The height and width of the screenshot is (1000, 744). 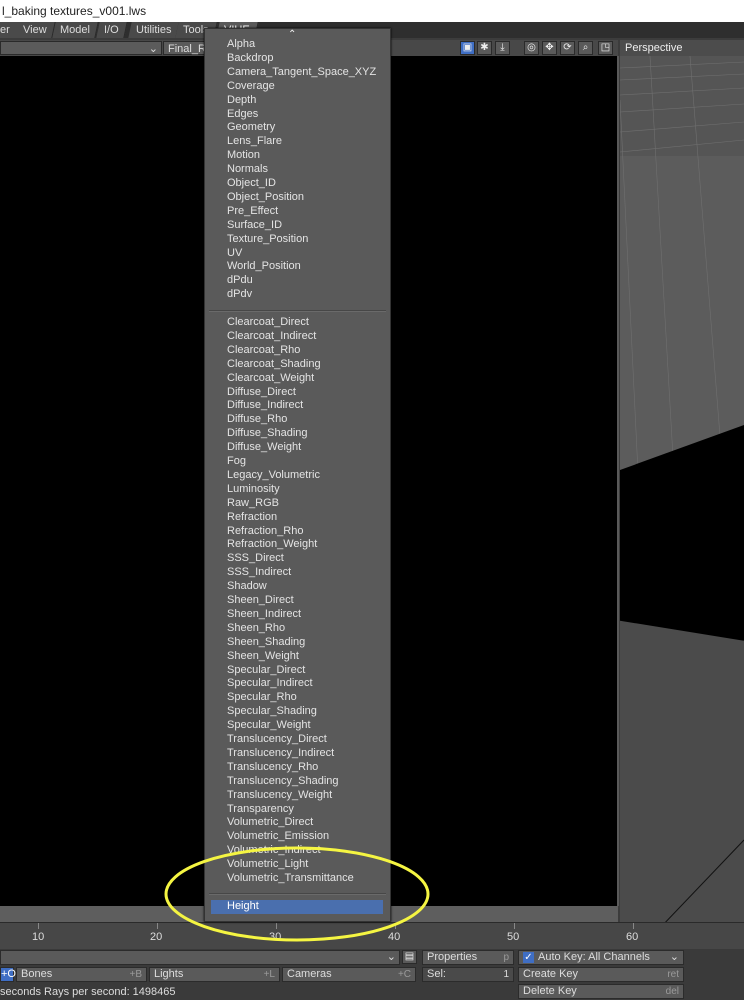 What do you see at coordinates (259, 572) in the screenshot?
I see `menu-item: SSS_Indirect` at bounding box center [259, 572].